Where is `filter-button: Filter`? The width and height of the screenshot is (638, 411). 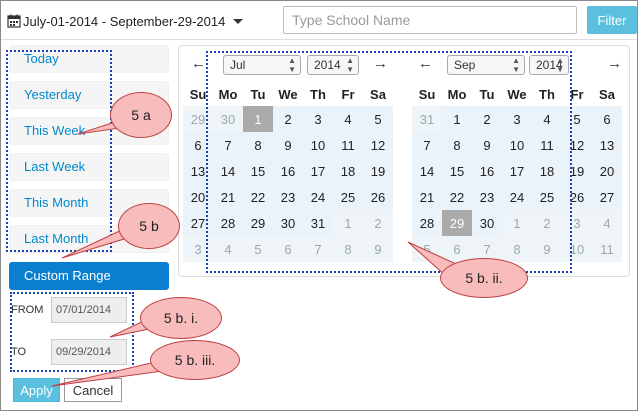 filter-button: Filter is located at coordinates (612, 20).